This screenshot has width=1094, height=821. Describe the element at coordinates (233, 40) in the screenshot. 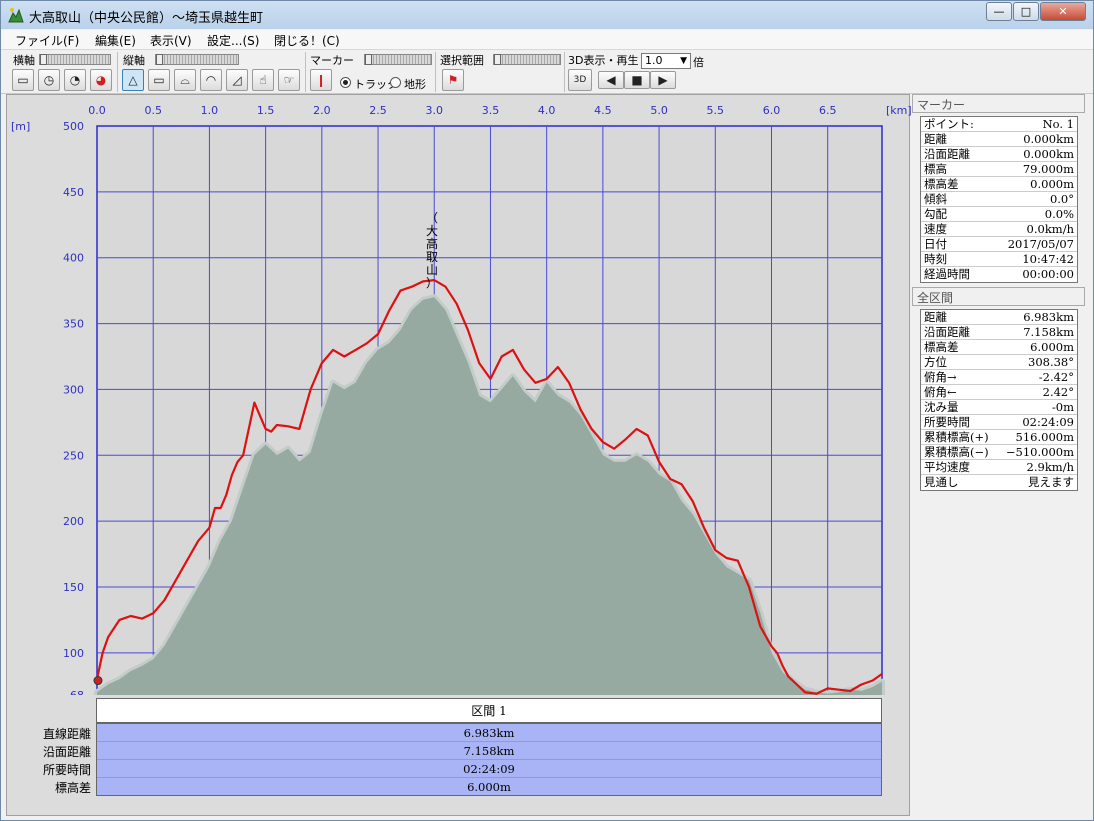

I see `menu-settings: 設定...(S)` at that location.